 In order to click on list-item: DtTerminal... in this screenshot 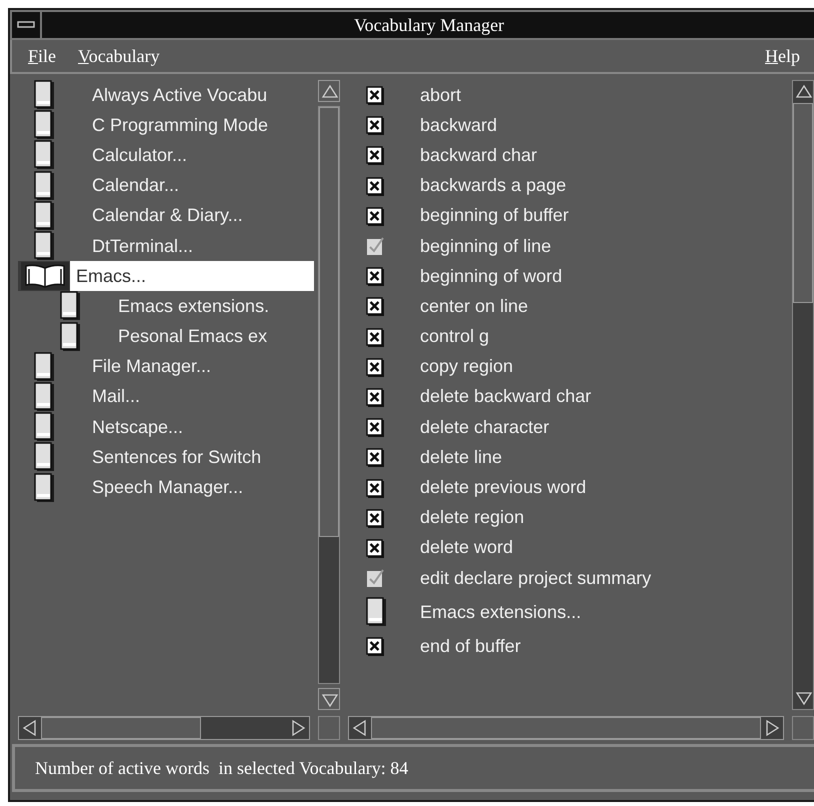, I will do `click(166, 246)`.